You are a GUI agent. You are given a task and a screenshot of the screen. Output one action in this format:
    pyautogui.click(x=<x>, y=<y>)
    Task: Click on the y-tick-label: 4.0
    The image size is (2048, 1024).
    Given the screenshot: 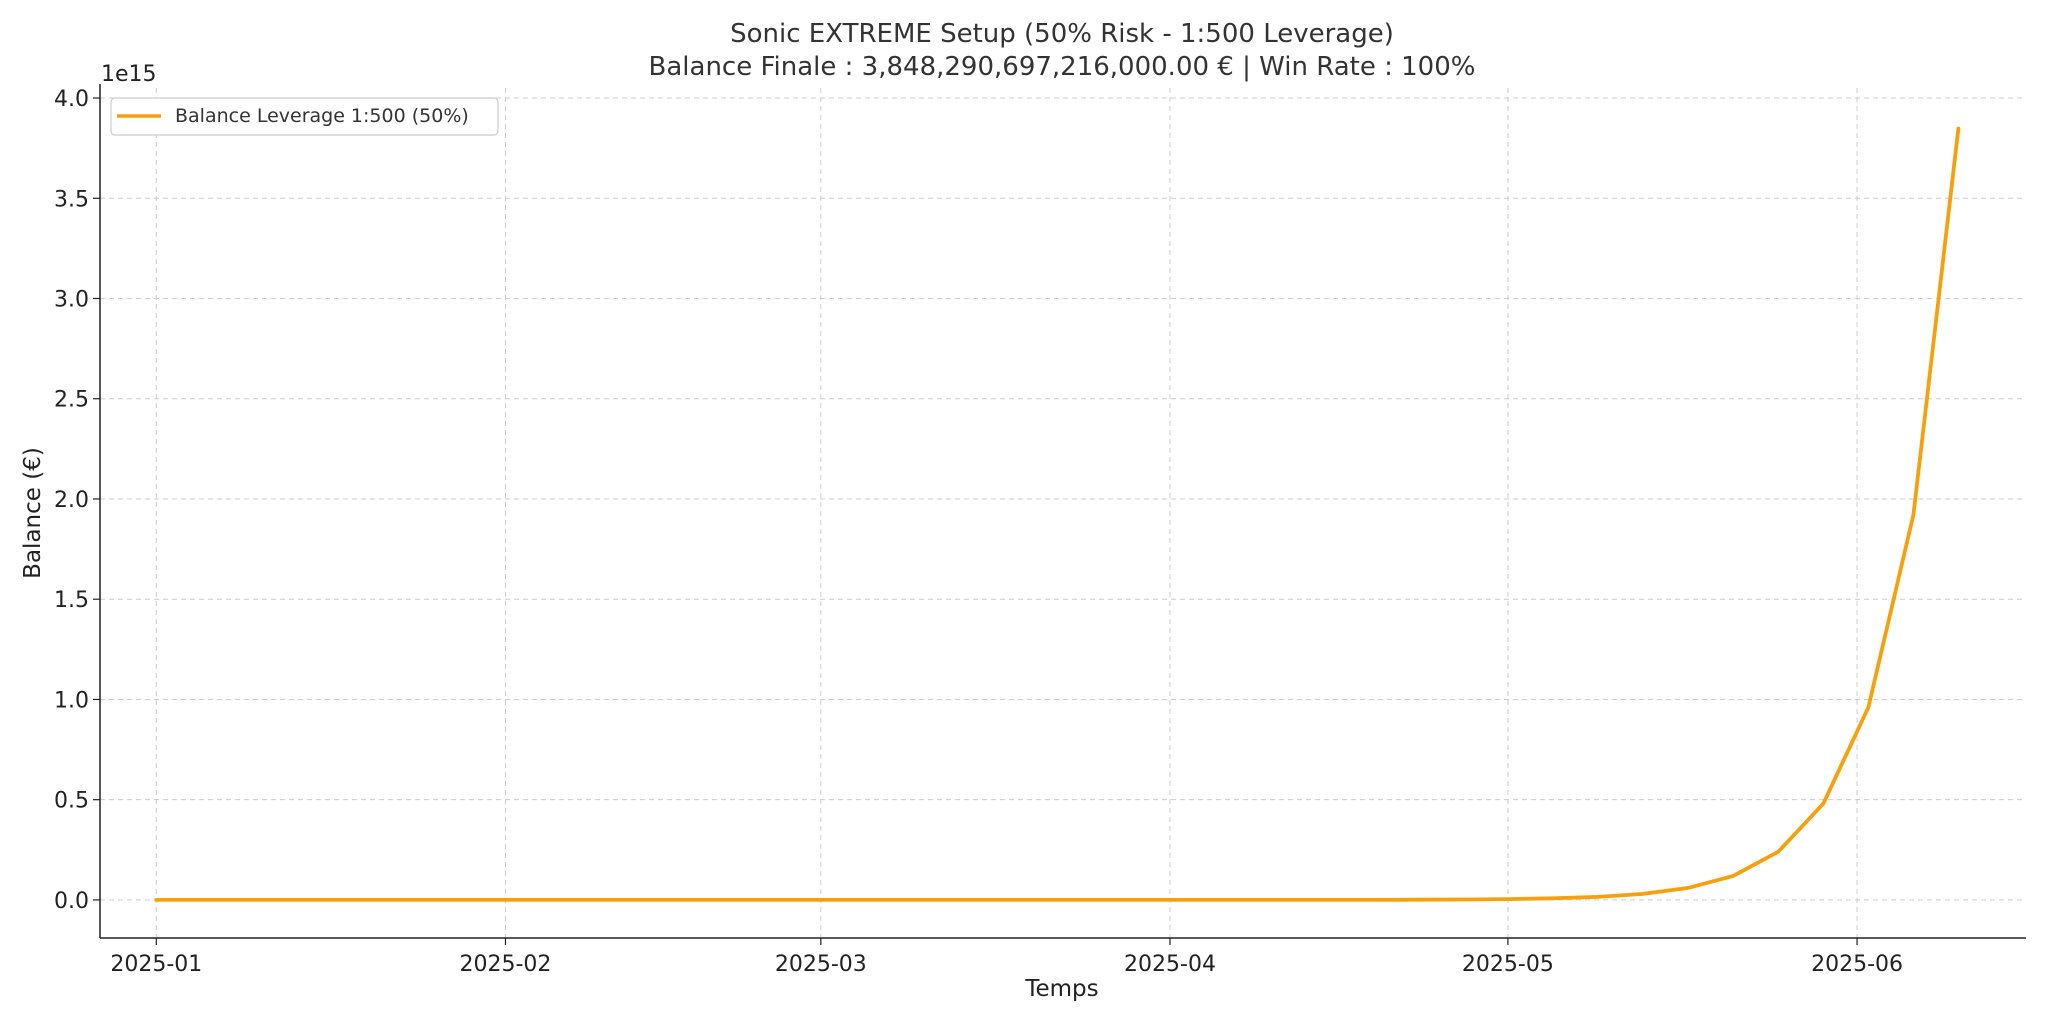 What is the action you would take?
    pyautogui.click(x=71, y=99)
    